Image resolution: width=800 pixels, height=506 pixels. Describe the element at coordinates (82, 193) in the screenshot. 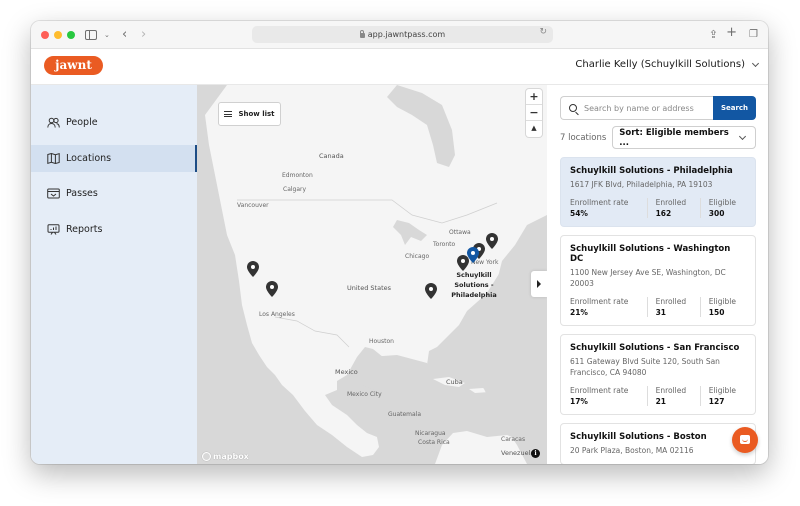

I see `sidebar-item-label: Passes` at that location.